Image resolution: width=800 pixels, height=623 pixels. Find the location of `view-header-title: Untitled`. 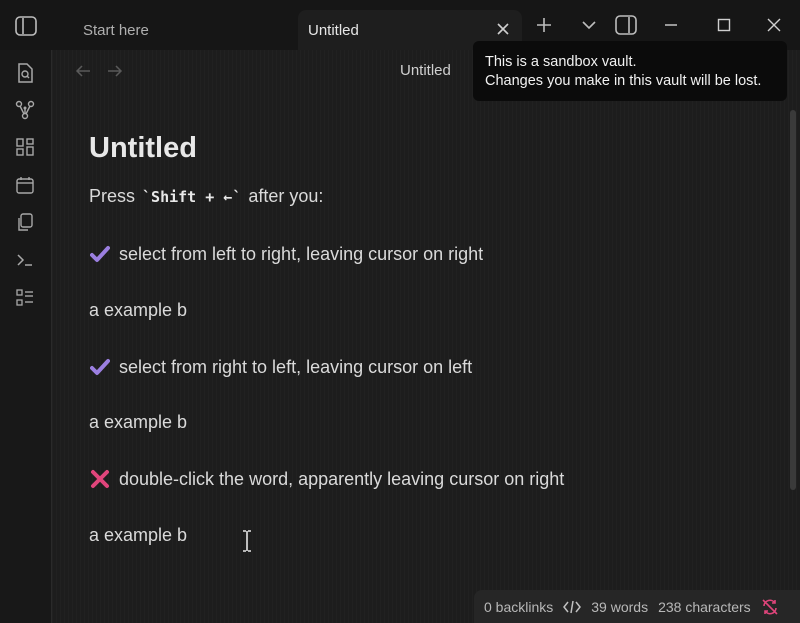

view-header-title: Untitled is located at coordinates (425, 70).